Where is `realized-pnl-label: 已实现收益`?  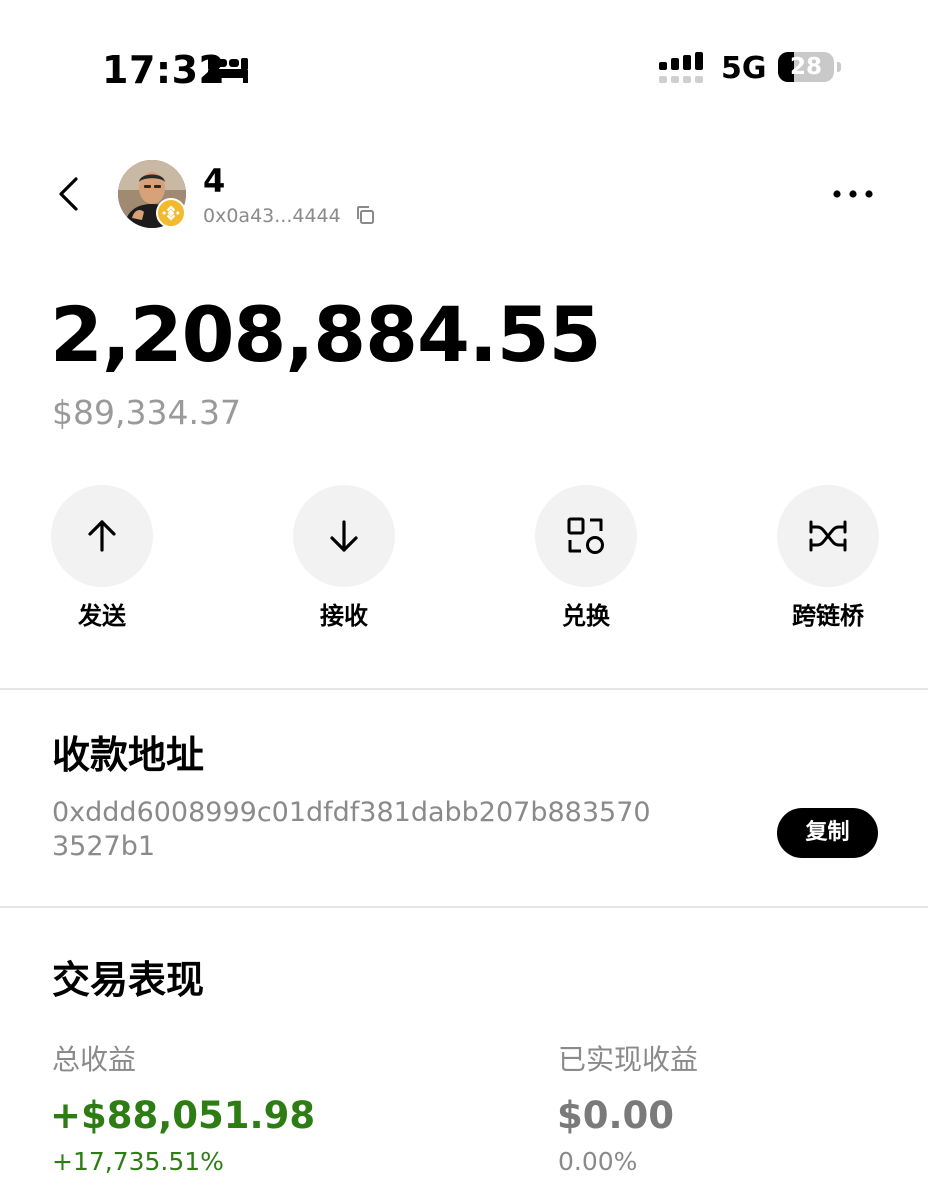 realized-pnl-label: 已实现收益 is located at coordinates (628, 1059).